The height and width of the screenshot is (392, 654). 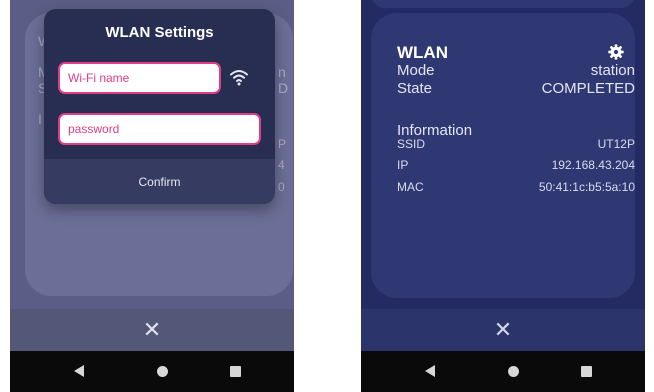 I want to click on mode-row: Mode station, so click(x=516, y=70).